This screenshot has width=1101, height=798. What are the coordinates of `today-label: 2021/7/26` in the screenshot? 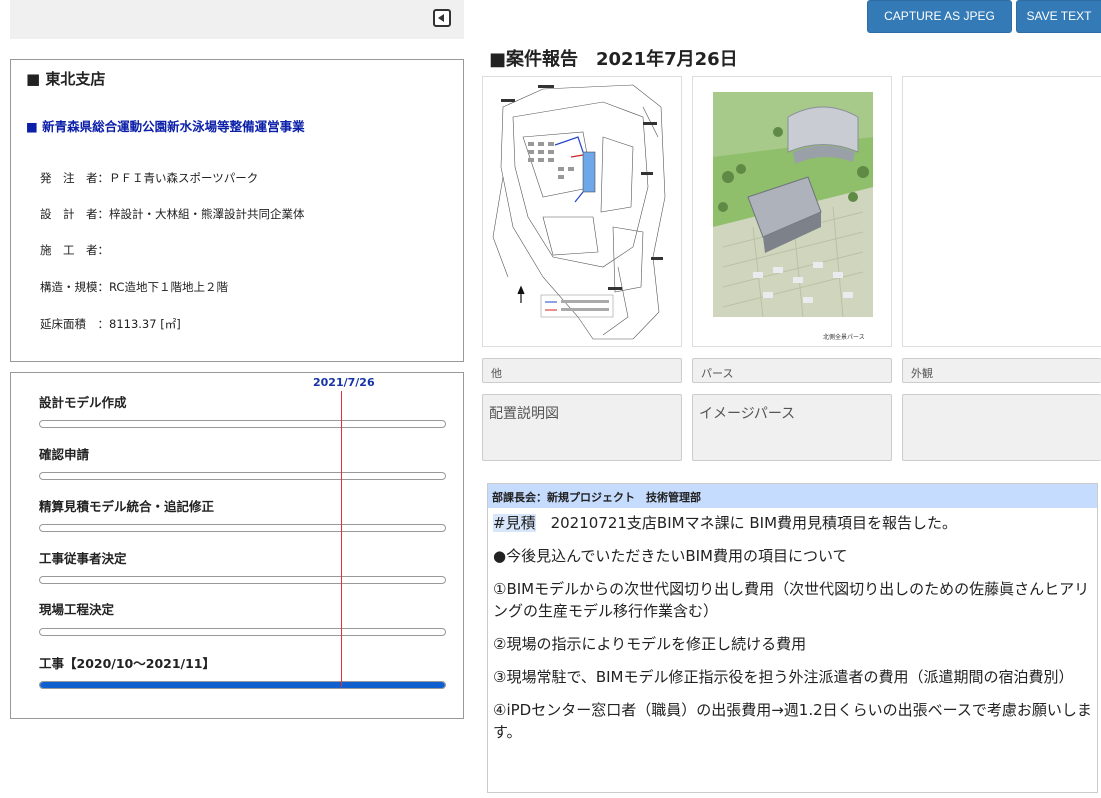 It's located at (344, 382).